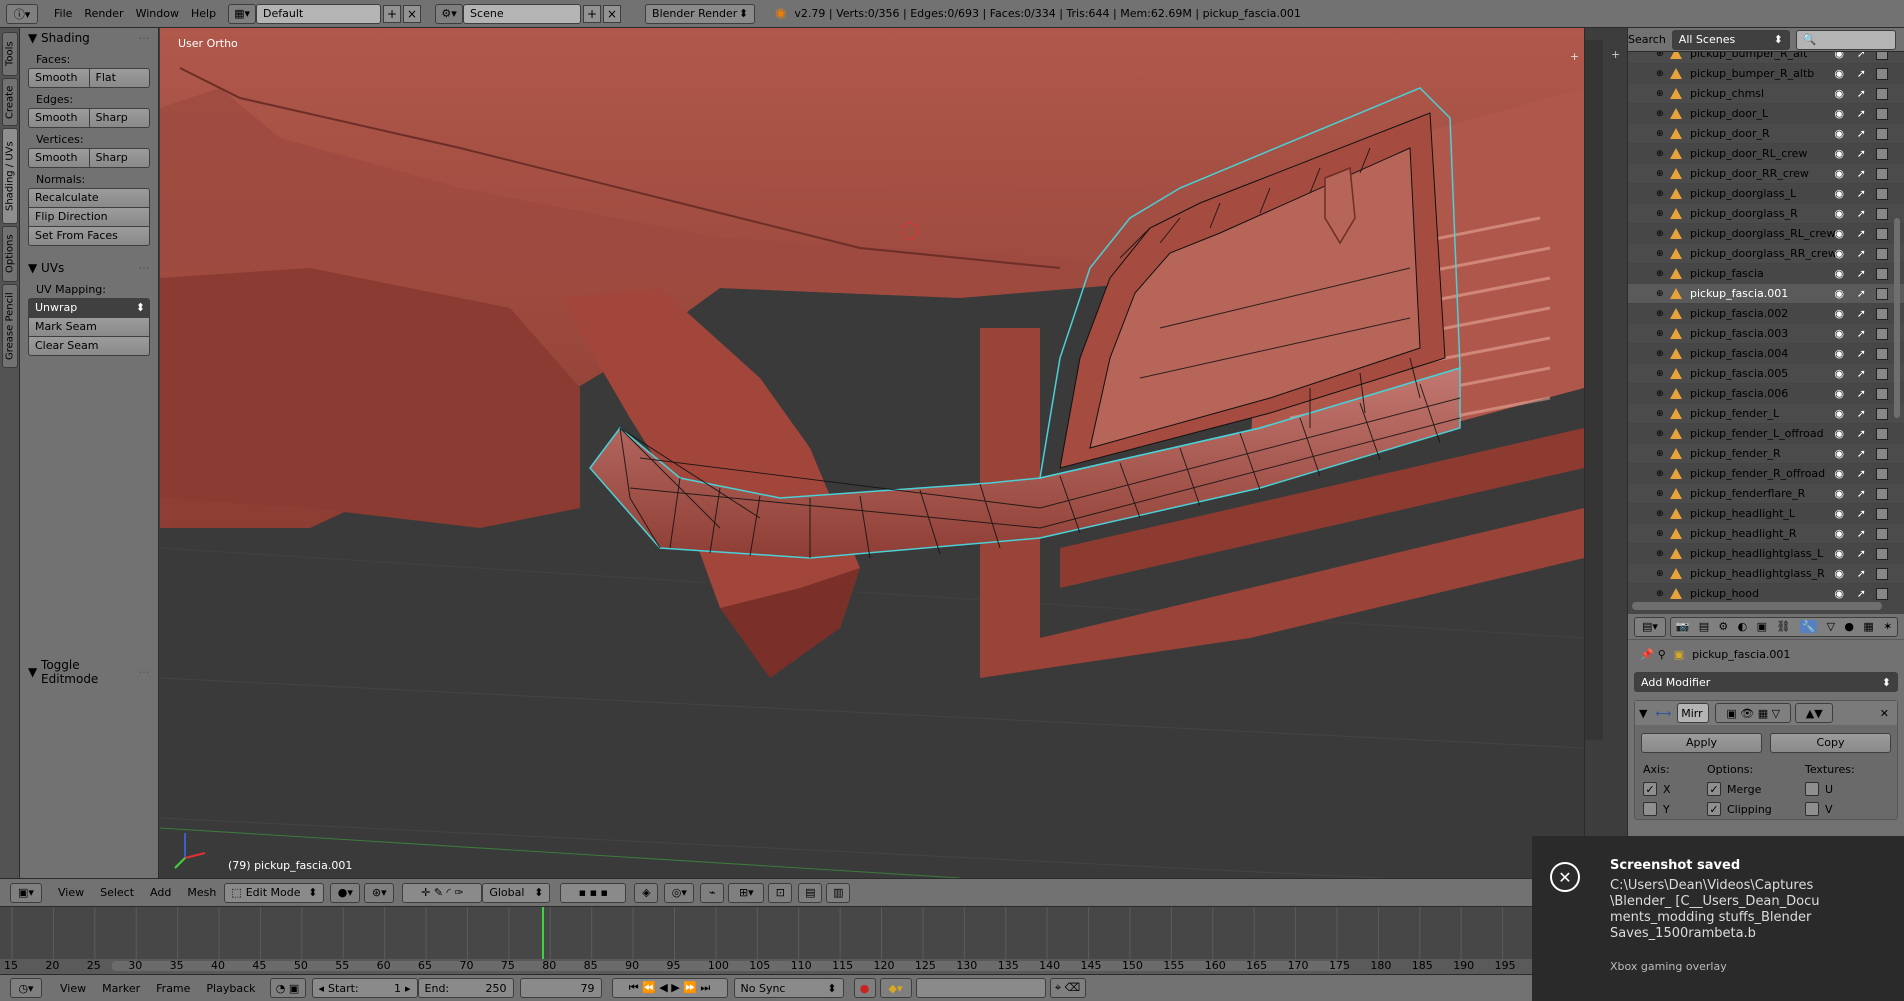  What do you see at coordinates (319, 13) in the screenshot?
I see `screen-layout-field: Default` at bounding box center [319, 13].